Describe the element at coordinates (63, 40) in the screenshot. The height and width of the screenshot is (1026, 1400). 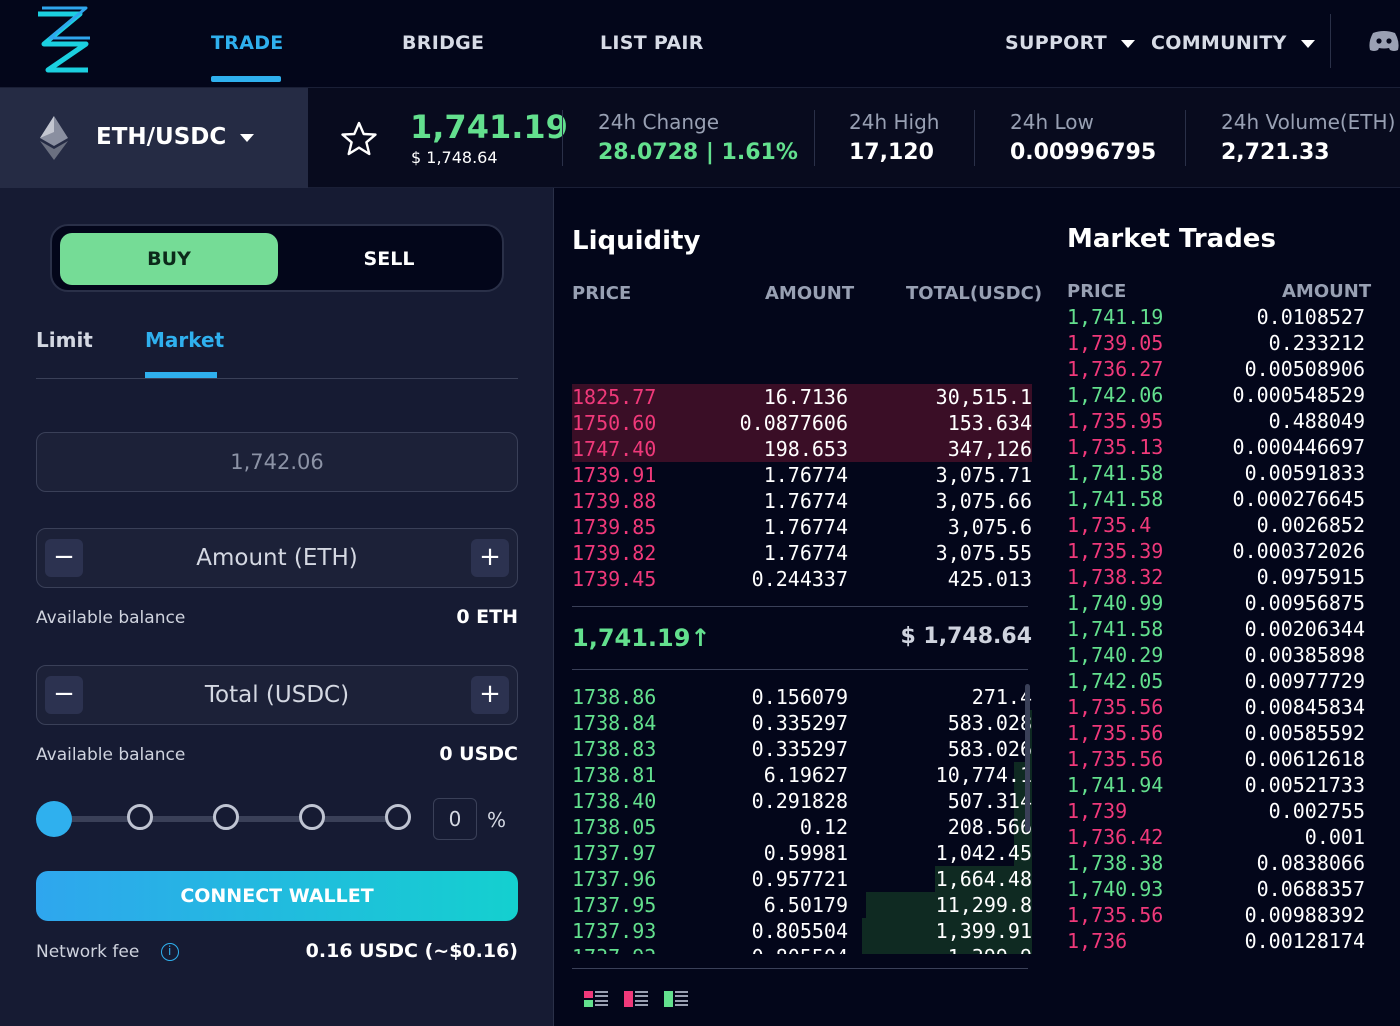
I see `logo-icon` at that location.